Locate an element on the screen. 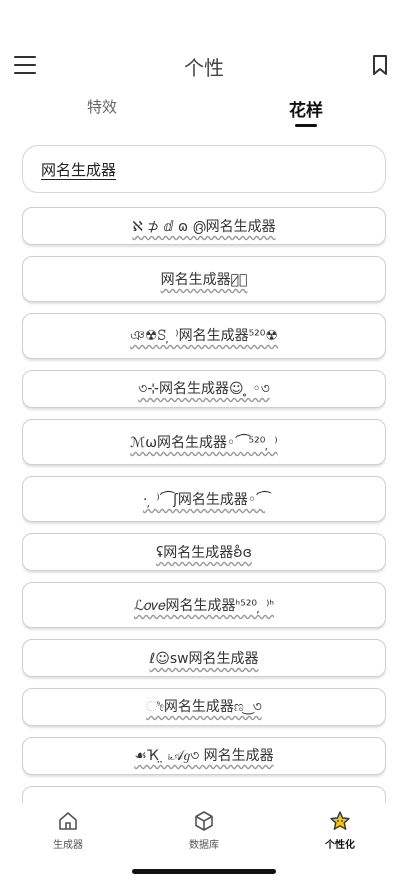 This screenshot has width=408, height=883. app-header: 个性 is located at coordinates (204, 66).